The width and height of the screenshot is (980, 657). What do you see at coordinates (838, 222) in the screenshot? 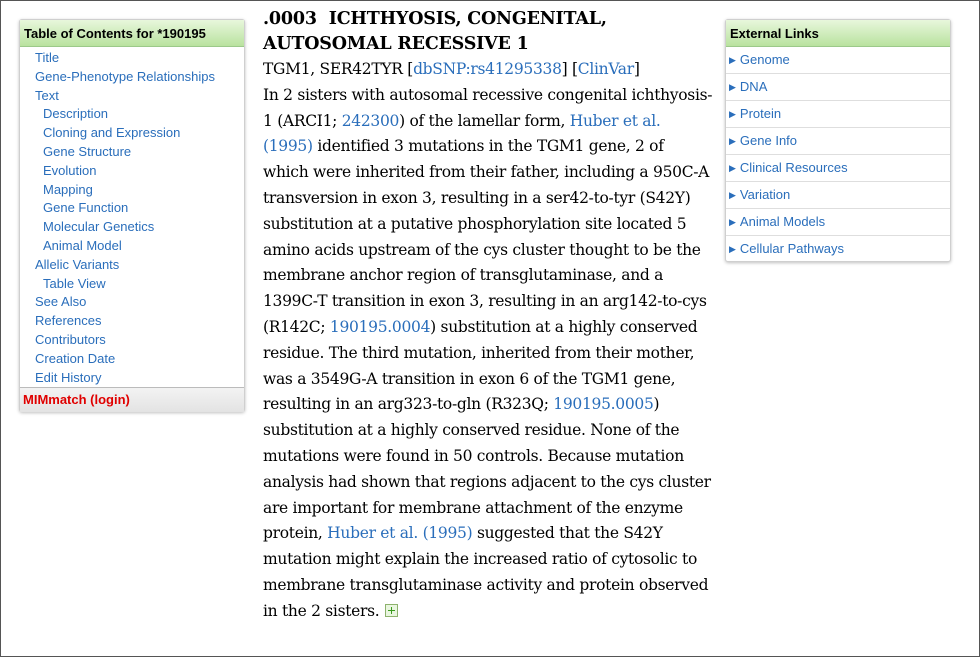
I see `external-link-animal-models: ▶ Animal Models` at bounding box center [838, 222].